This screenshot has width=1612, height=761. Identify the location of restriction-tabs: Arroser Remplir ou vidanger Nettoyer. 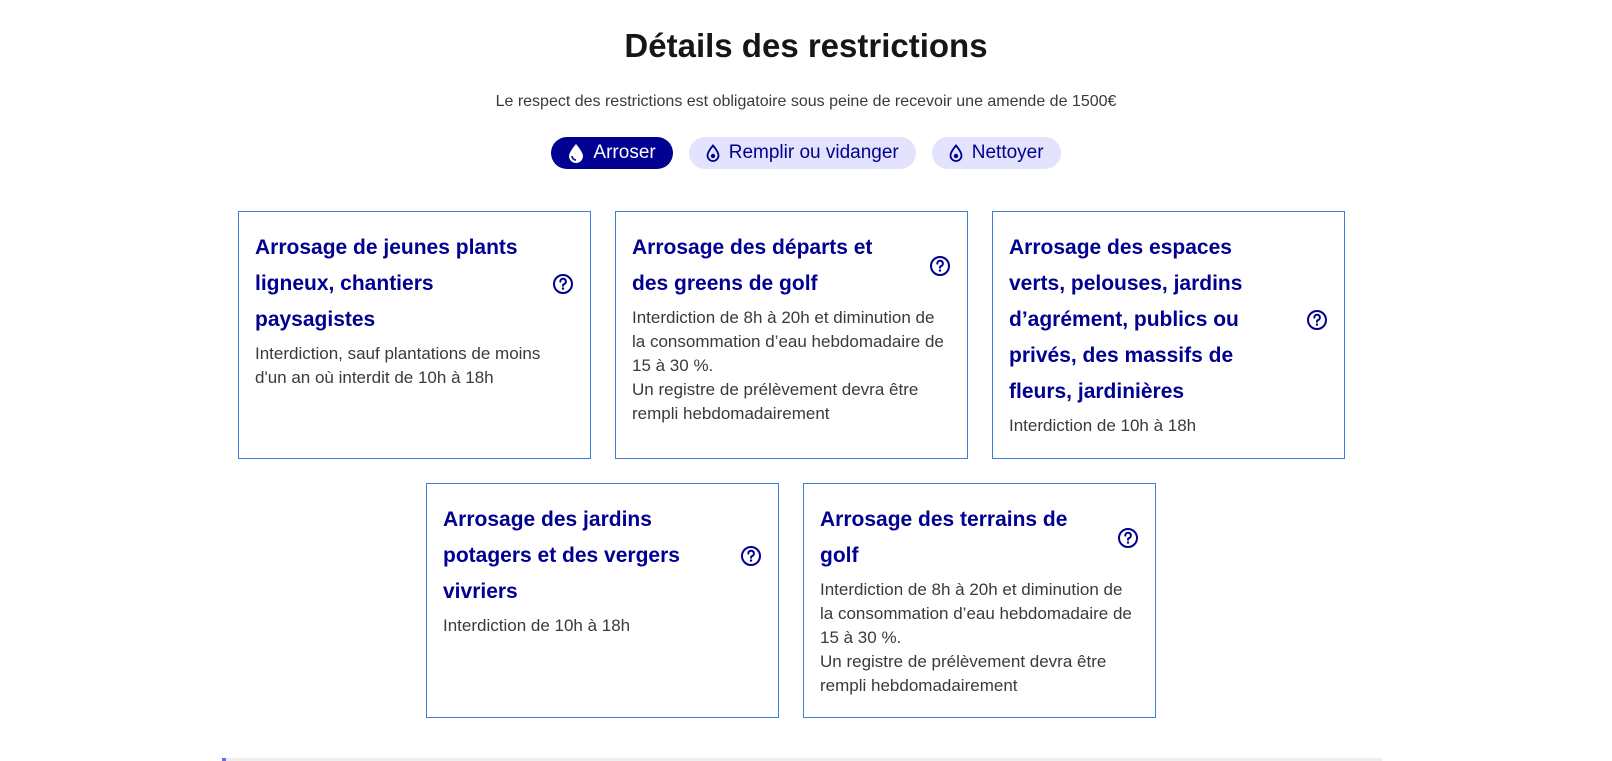
(806, 153).